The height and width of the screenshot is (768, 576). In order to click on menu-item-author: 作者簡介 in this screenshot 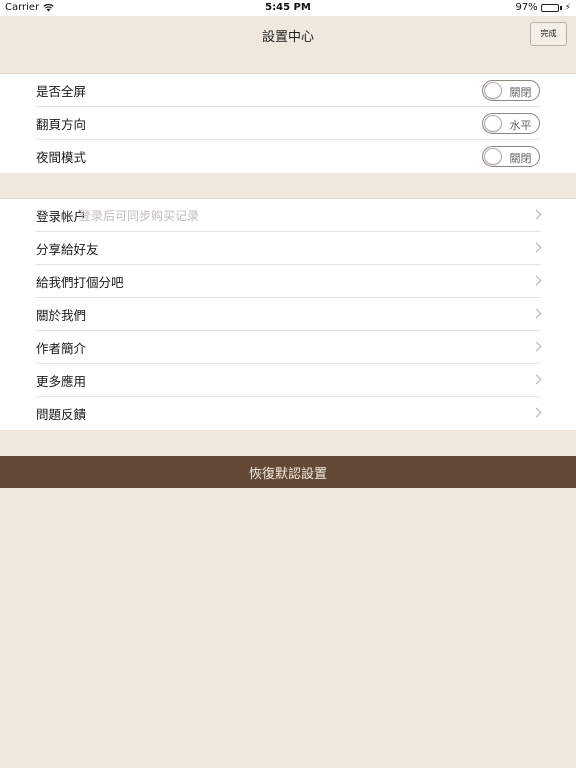, I will do `click(288, 347)`.